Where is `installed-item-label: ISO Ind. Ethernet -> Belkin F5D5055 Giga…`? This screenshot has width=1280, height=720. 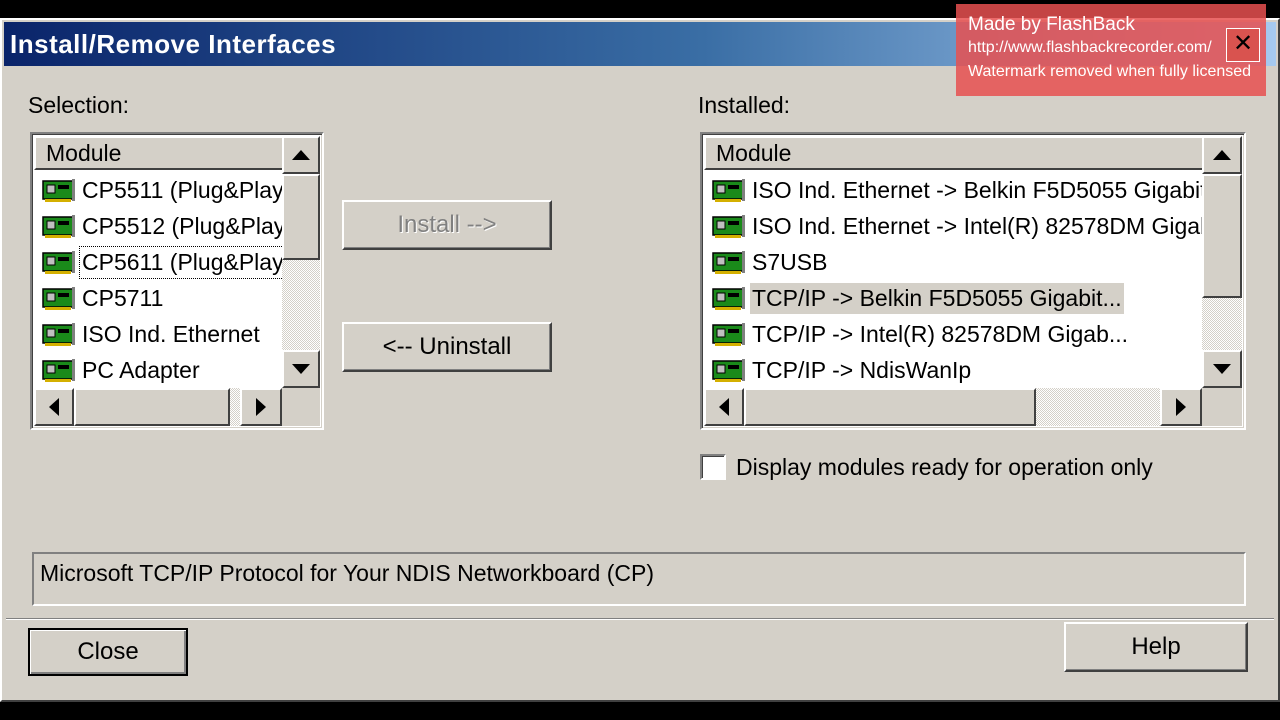
installed-item-label: ISO Ind. Ethernet -> Belkin F5D5055 Giga… is located at coordinates (982, 189).